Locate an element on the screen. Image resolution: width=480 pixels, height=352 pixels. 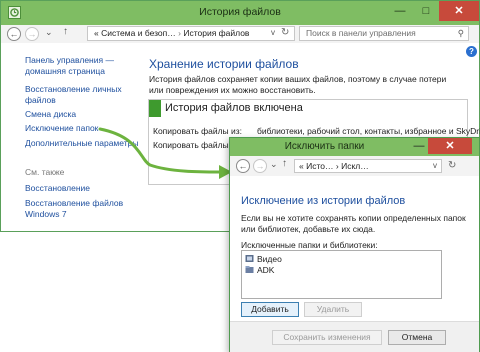
sidebar-link-control-panel-home: Панель управления — домашняя страница is located at coordinates (69, 66).